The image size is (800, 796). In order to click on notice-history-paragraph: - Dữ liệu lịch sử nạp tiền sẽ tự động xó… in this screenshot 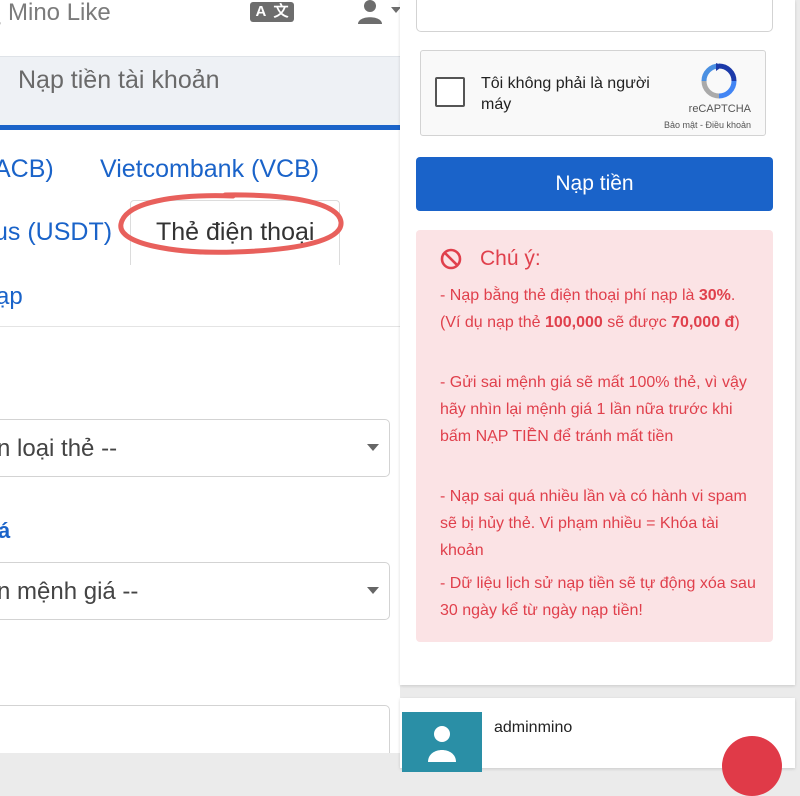, I will do `click(598, 597)`.